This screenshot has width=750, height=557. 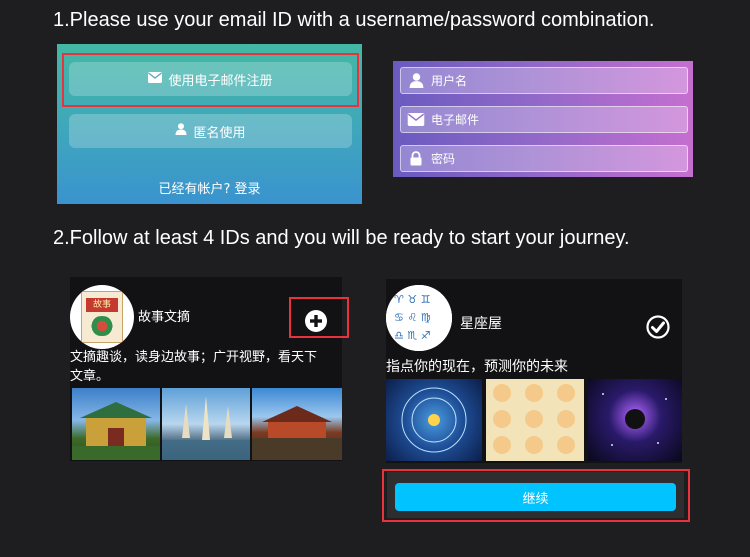 I want to click on anonymous-use-label: 匿名使用, so click(x=219, y=133).